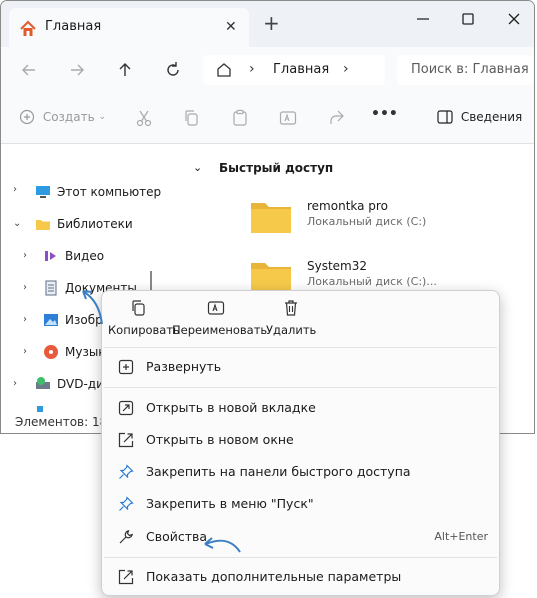 Image resolution: width=537 pixels, height=598 pixels. Describe the element at coordinates (336, 118) in the screenshot. I see `share-icon` at that location.